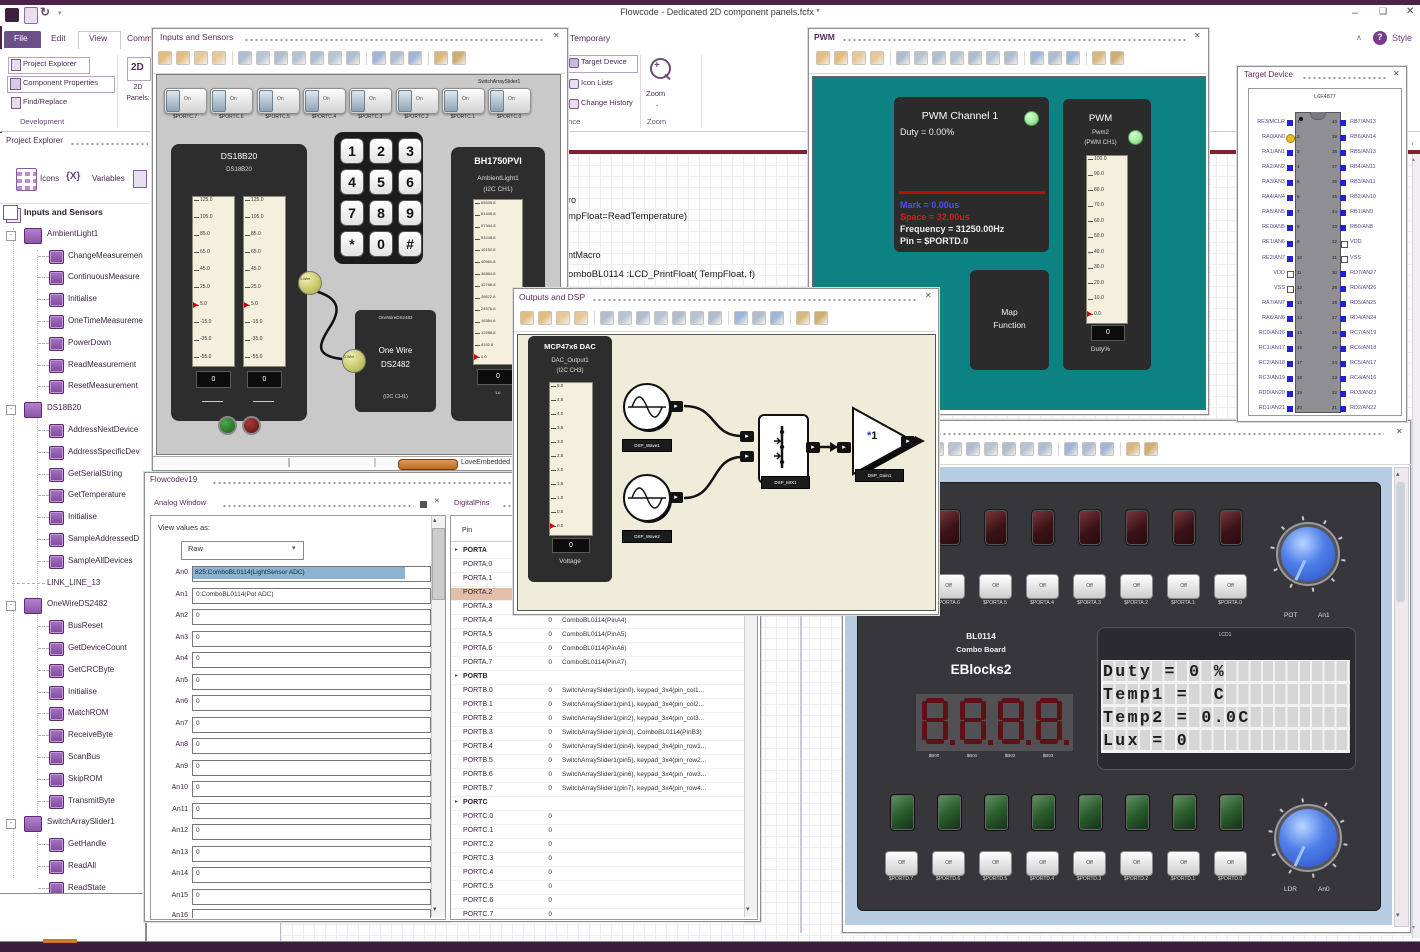  Describe the element at coordinates (872, 436) in the screenshot. I see `svg-text: *1` at that location.